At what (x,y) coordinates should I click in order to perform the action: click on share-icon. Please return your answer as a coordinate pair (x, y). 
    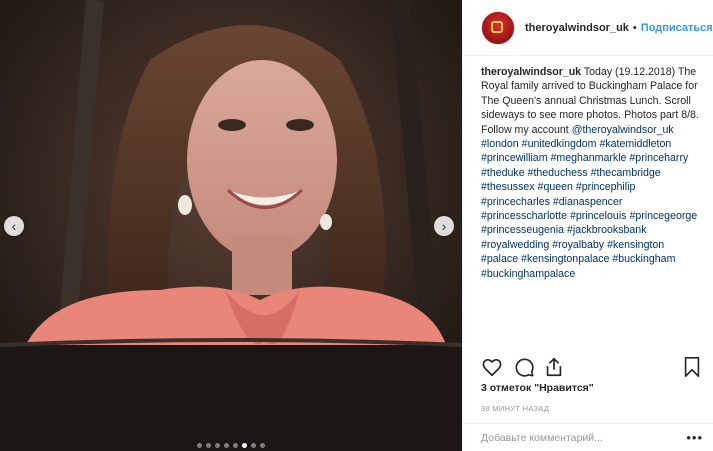
    Looking at the image, I should click on (554, 367).